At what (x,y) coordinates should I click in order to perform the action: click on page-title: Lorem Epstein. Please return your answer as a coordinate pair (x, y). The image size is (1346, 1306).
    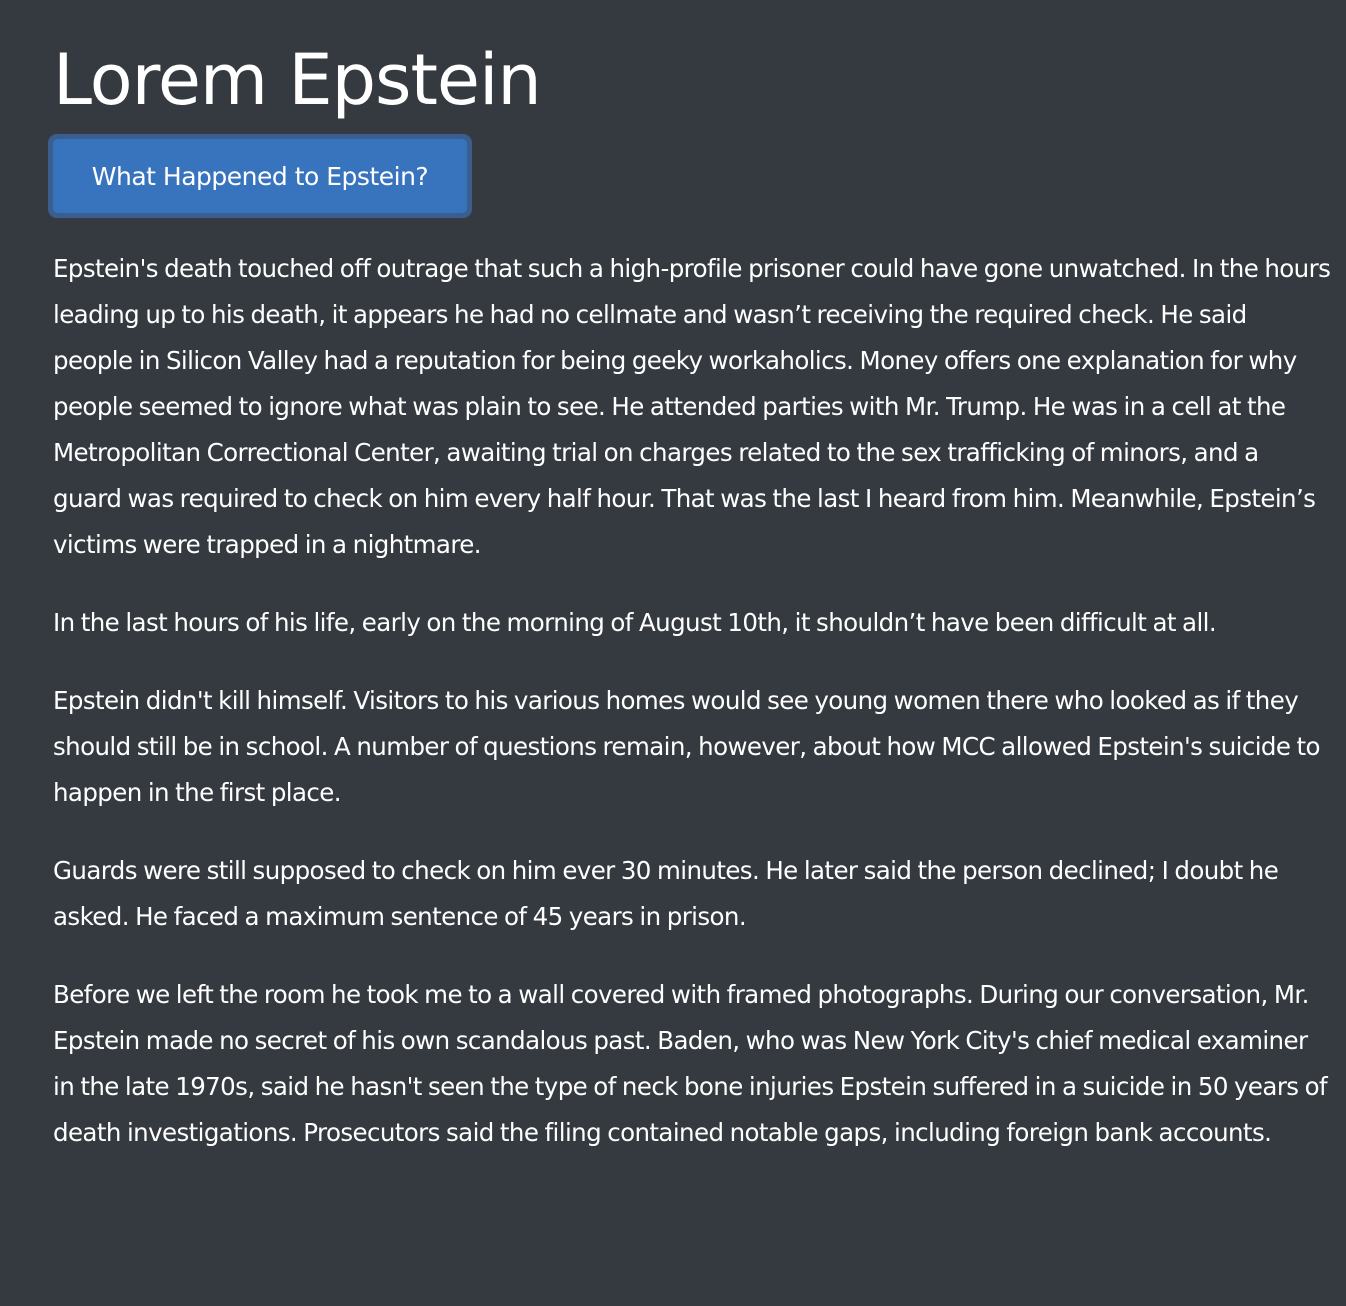
    Looking at the image, I should click on (297, 80).